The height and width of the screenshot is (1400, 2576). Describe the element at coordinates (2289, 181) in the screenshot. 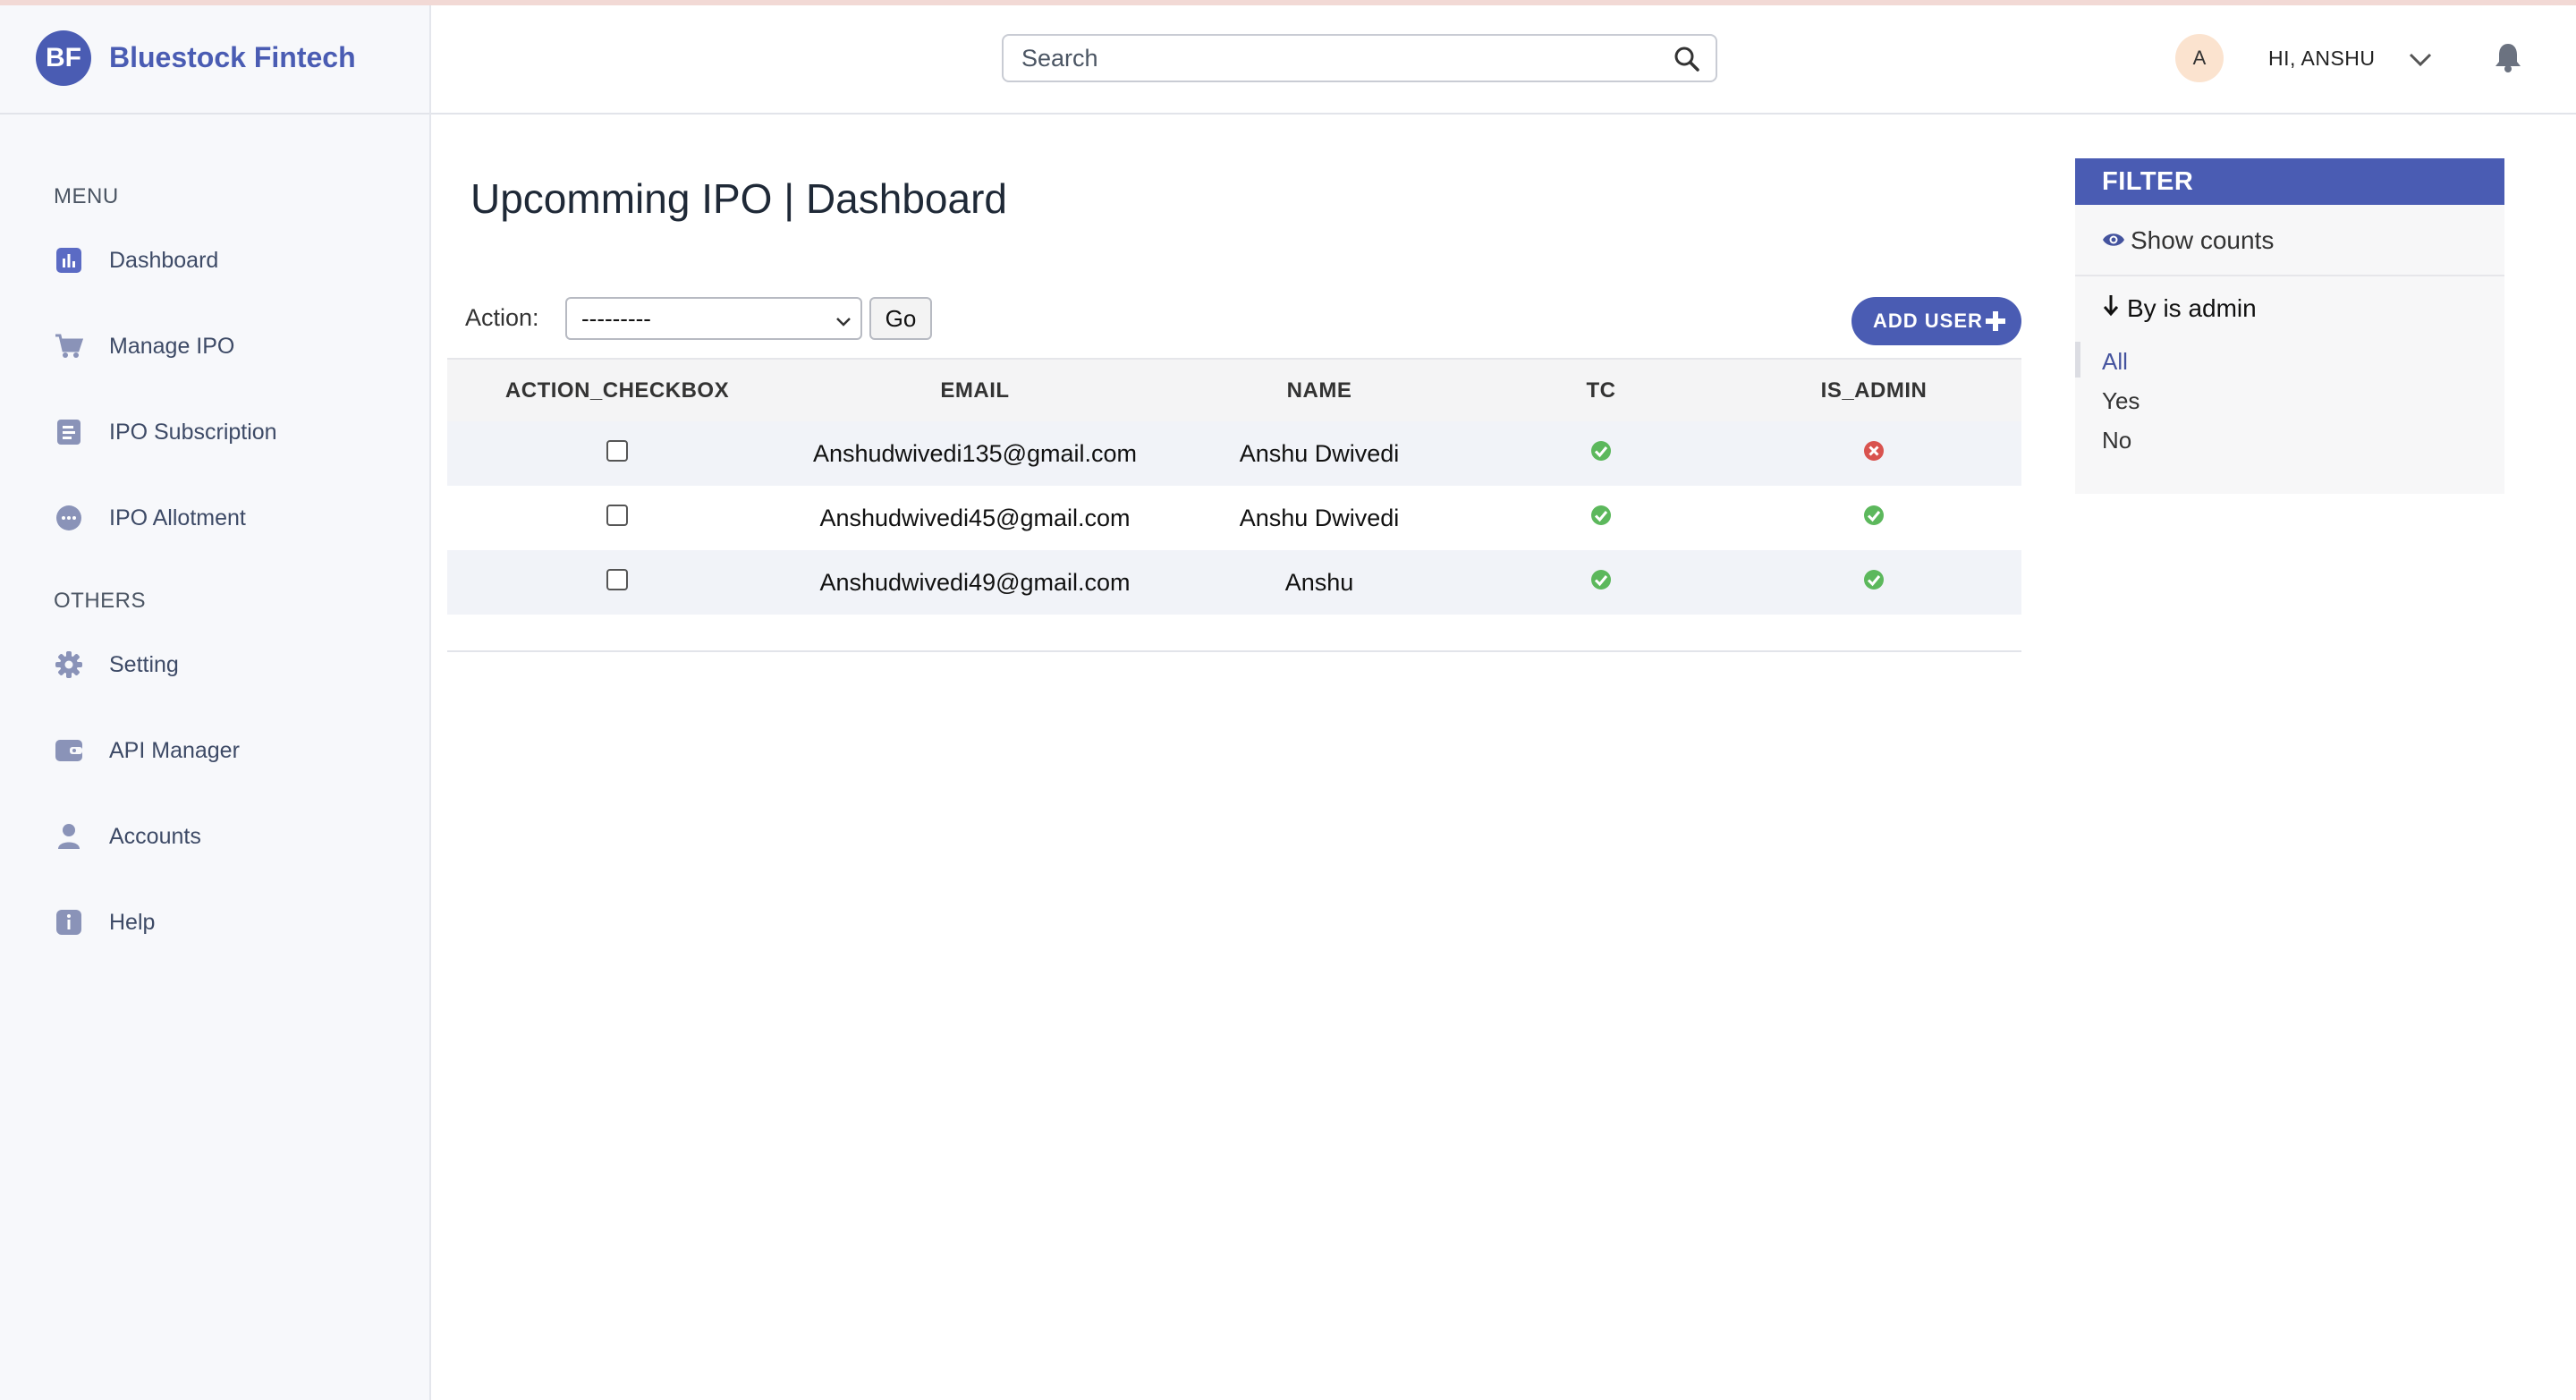

I see `filter-title: FILTER` at that location.